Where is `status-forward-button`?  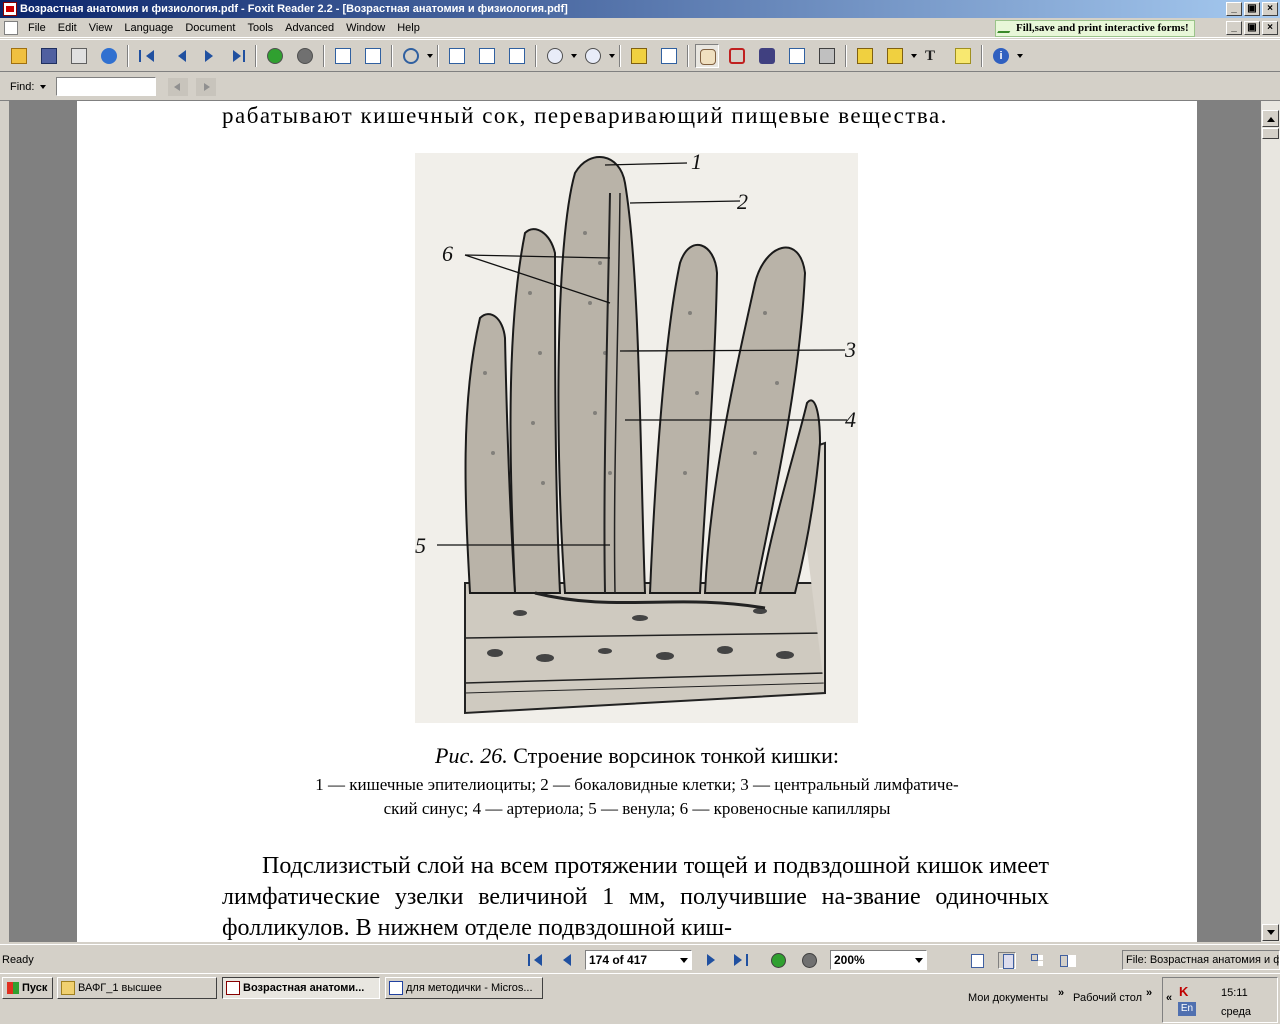 status-forward-button is located at coordinates (809, 960).